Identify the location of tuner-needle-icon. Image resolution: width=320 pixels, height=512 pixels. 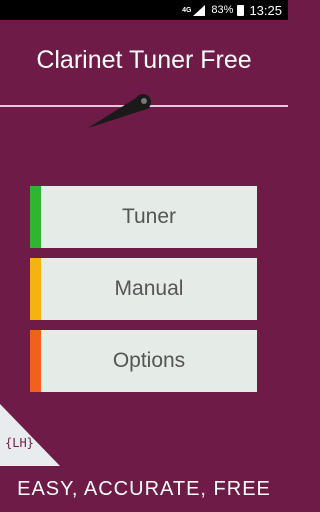
(119, 111).